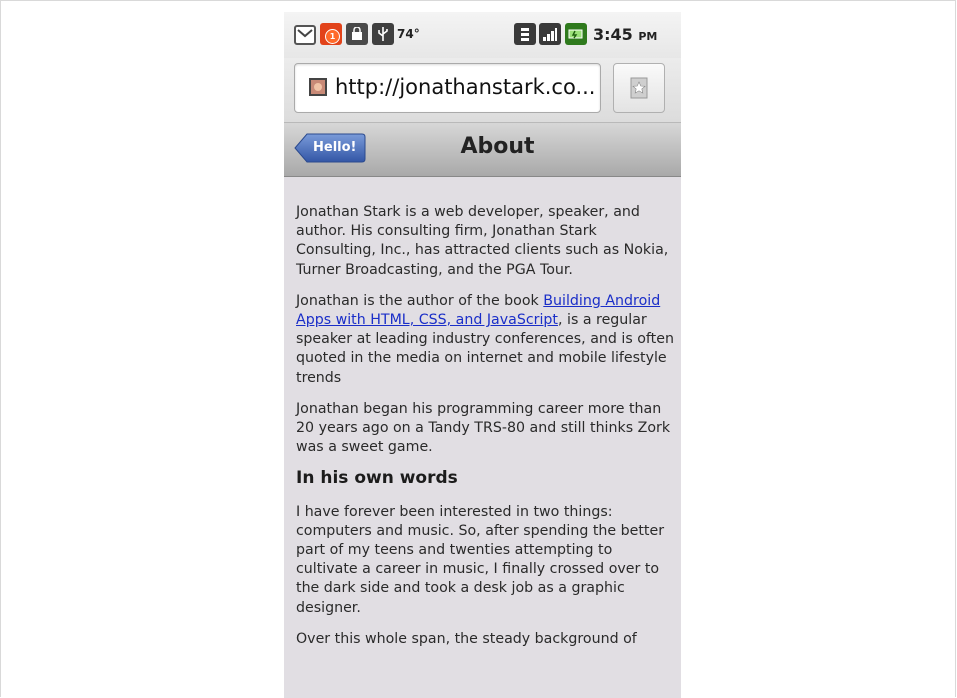 The height and width of the screenshot is (698, 957). Describe the element at coordinates (305, 35) in the screenshot. I see `gmail-icon` at that location.